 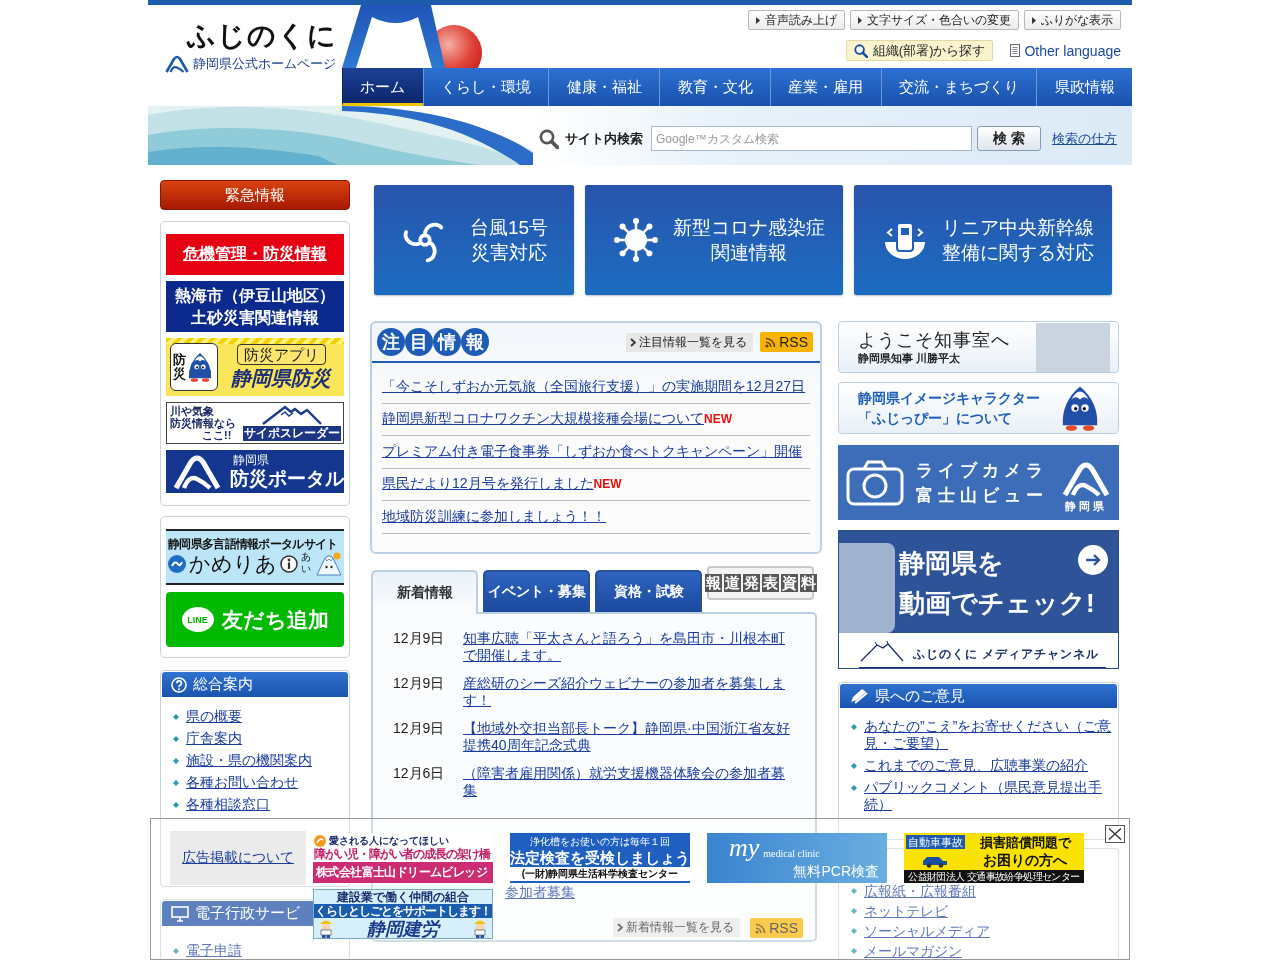 What do you see at coordinates (760, 583) in the screenshot?
I see `news-tab: 報道発表資料` at bounding box center [760, 583].